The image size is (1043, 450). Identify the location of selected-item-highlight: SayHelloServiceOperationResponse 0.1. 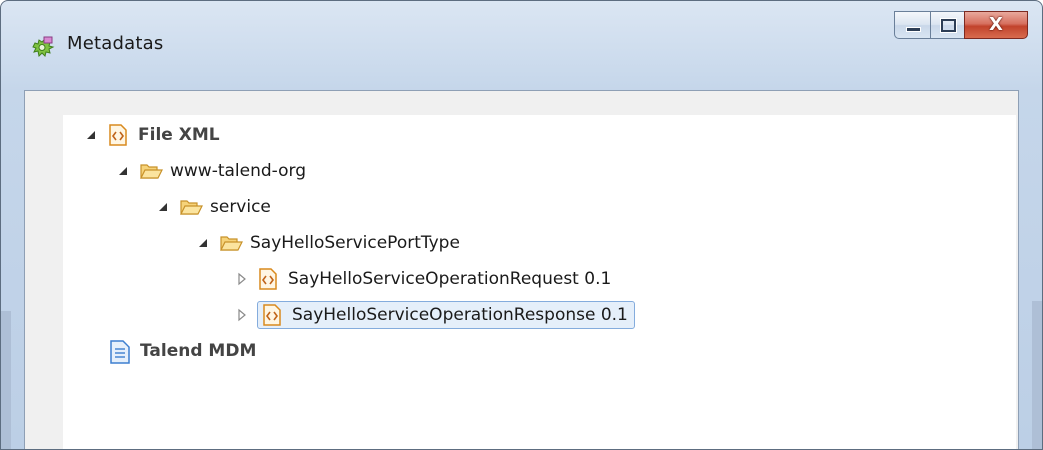
(446, 315).